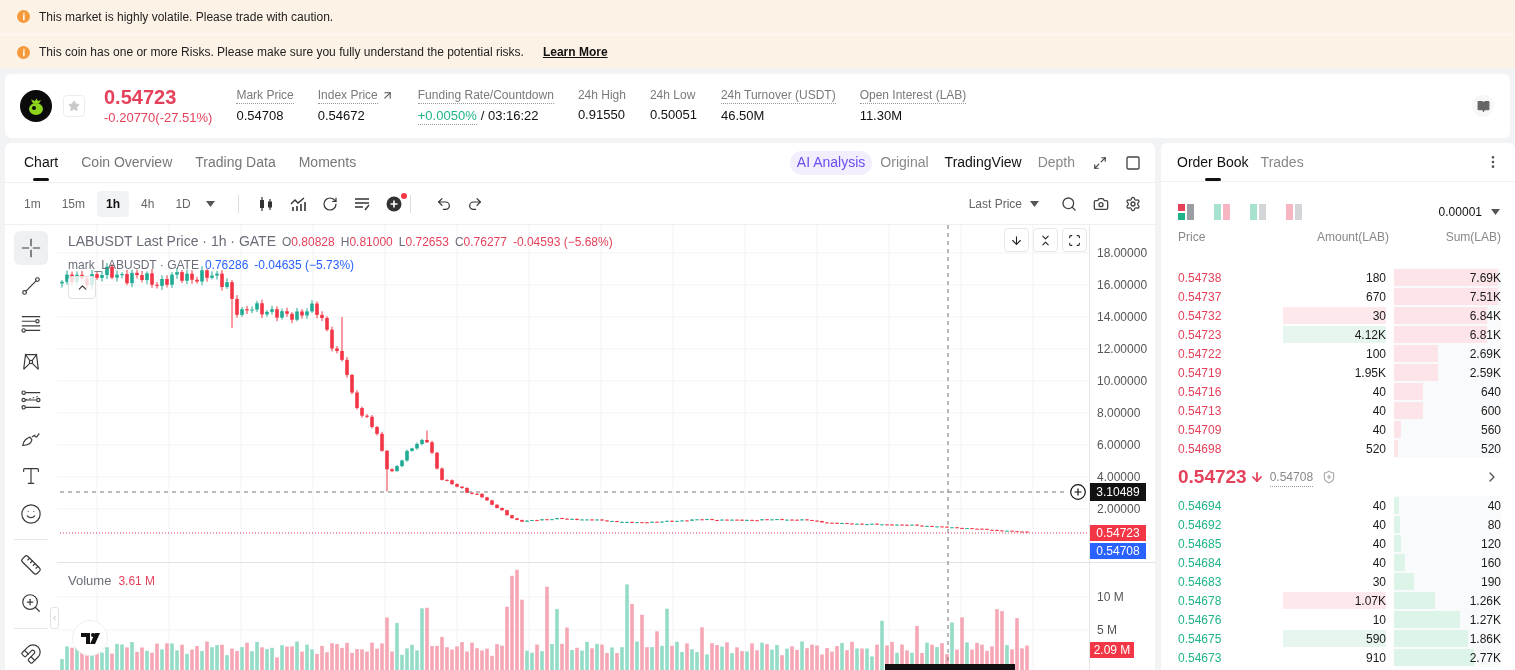 This screenshot has height=670, width=1515. What do you see at coordinates (74, 106) in the screenshot?
I see `star-icon` at bounding box center [74, 106].